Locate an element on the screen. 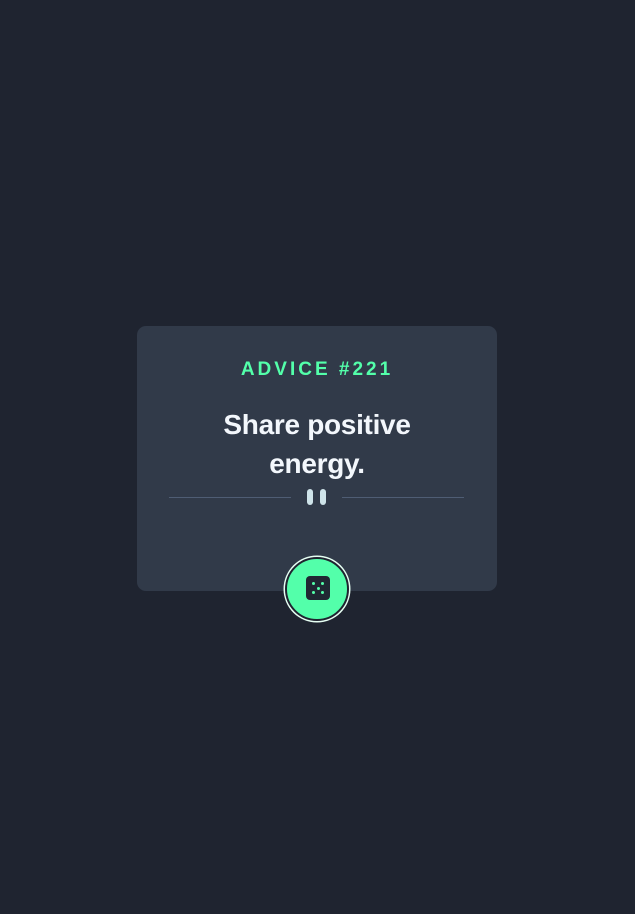 The height and width of the screenshot is (914, 635). divider-line-right is located at coordinates (403, 497).